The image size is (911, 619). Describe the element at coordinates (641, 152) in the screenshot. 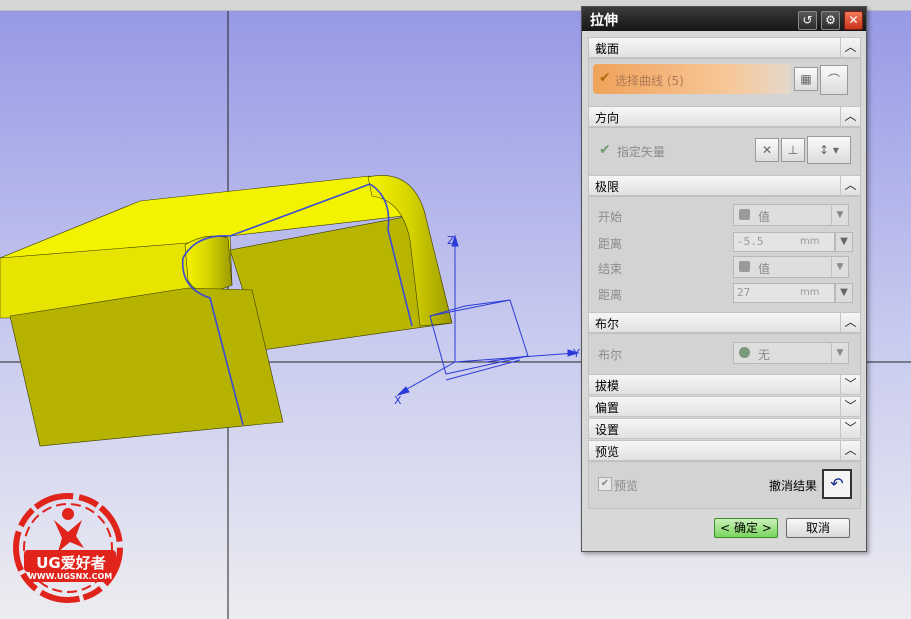

I see `specify-vector-label: 指定矢量` at that location.